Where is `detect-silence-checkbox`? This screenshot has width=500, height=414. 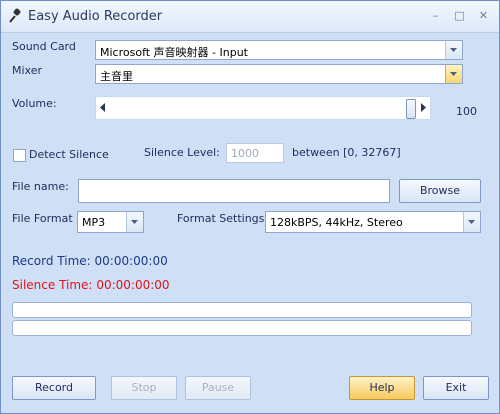
detect-silence-checkbox is located at coordinates (19, 155).